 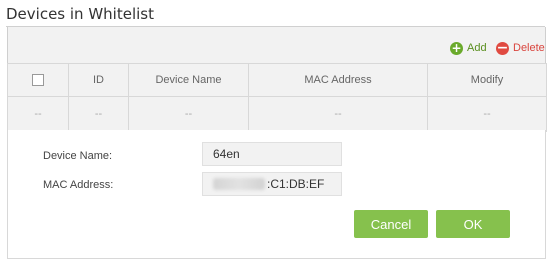 I want to click on select-all-checkbox, so click(x=38, y=80).